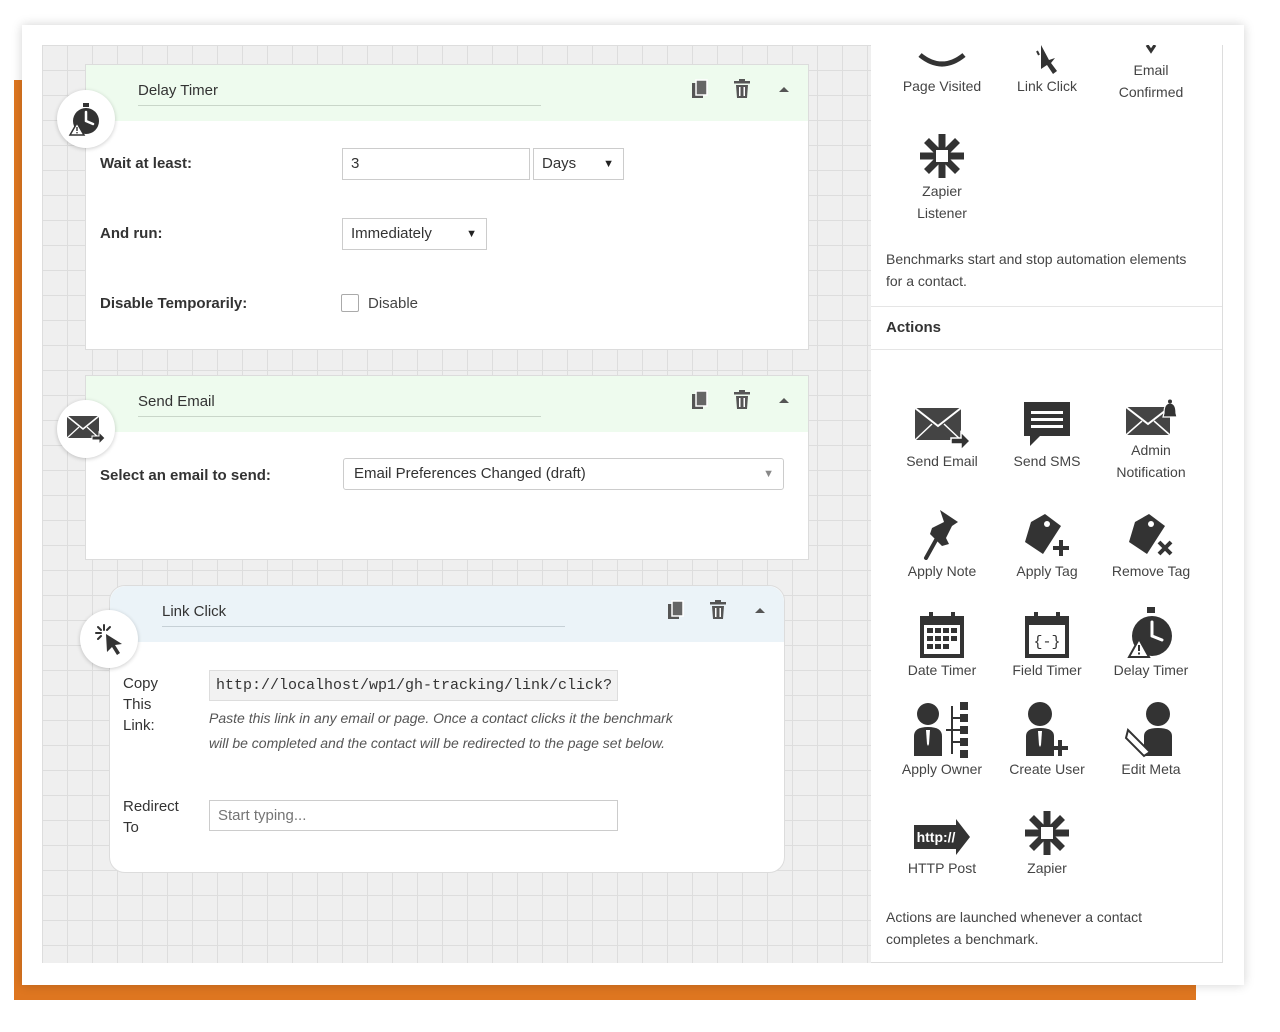  I want to click on run-select: Immediately ▼, so click(414, 234).